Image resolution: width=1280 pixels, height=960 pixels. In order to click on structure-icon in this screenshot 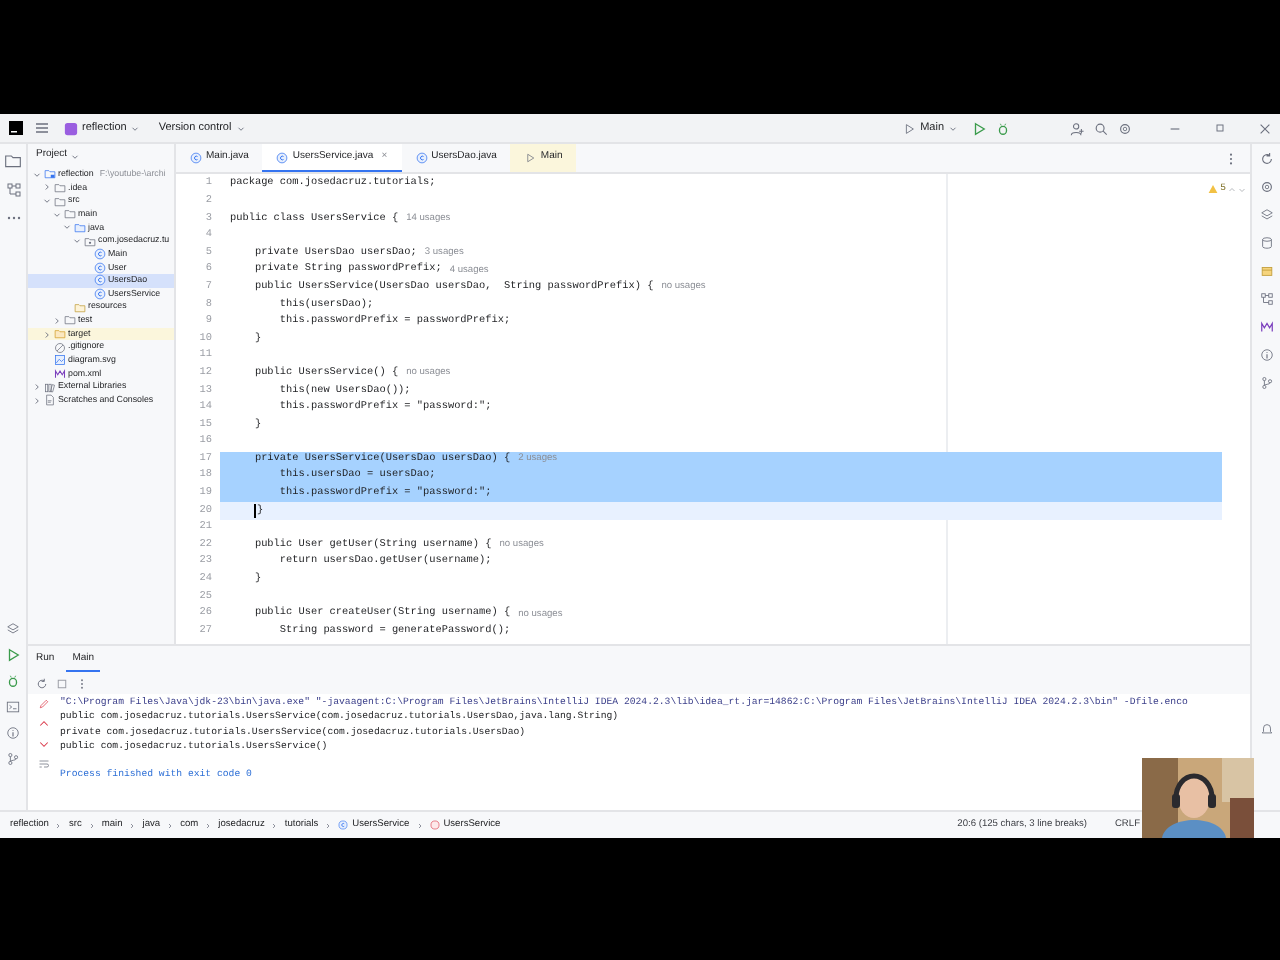, I will do `click(13, 190)`.